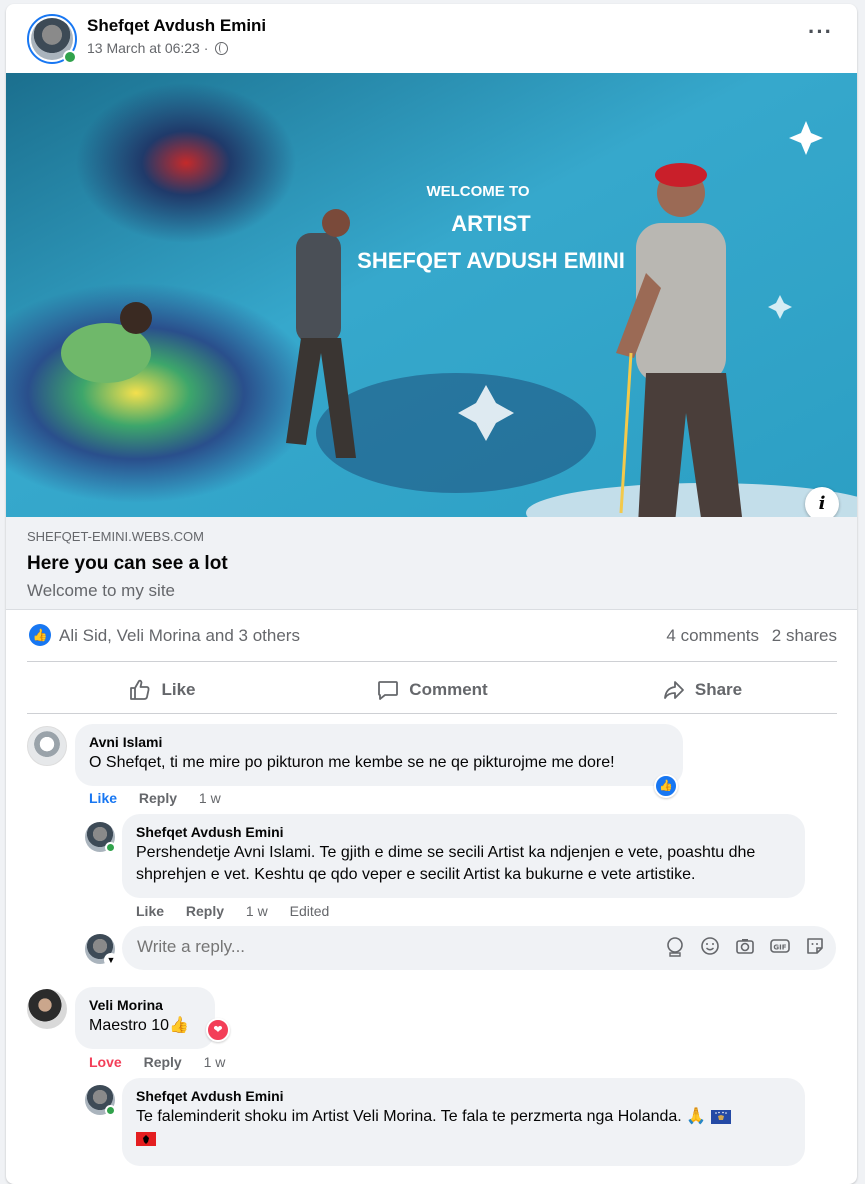 This screenshot has width=865, height=1184. What do you see at coordinates (176, 26) in the screenshot?
I see `author-name: Shefqet Avdush Emini` at bounding box center [176, 26].